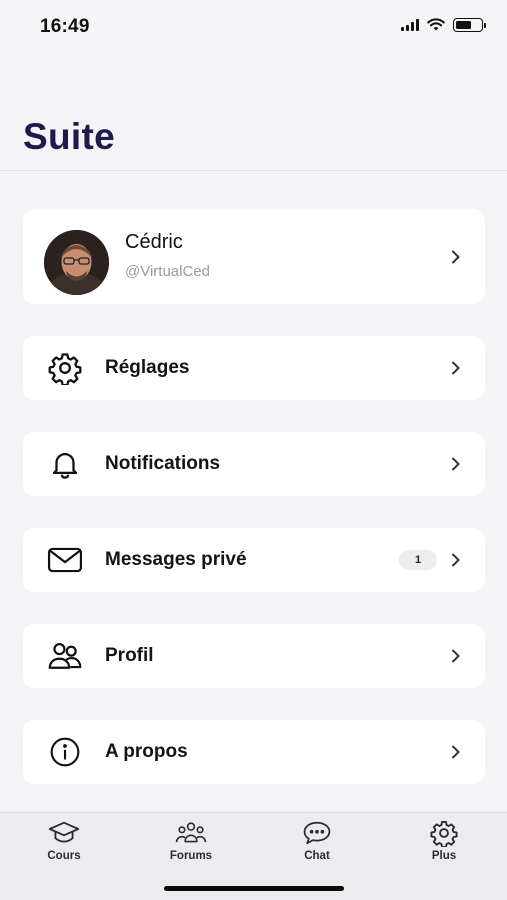 Image resolution: width=507 pixels, height=900 pixels. I want to click on tab-forums: Forums, so click(191, 840).